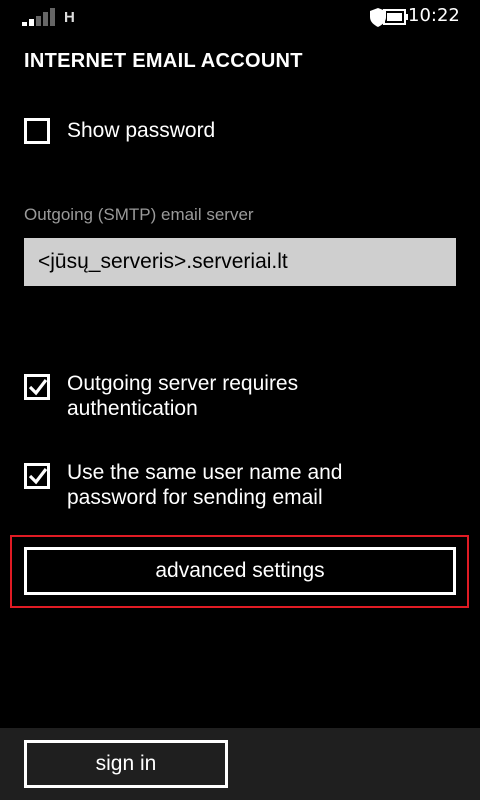 This screenshot has height=800, width=480. I want to click on show-password-checkbox, so click(37, 131).